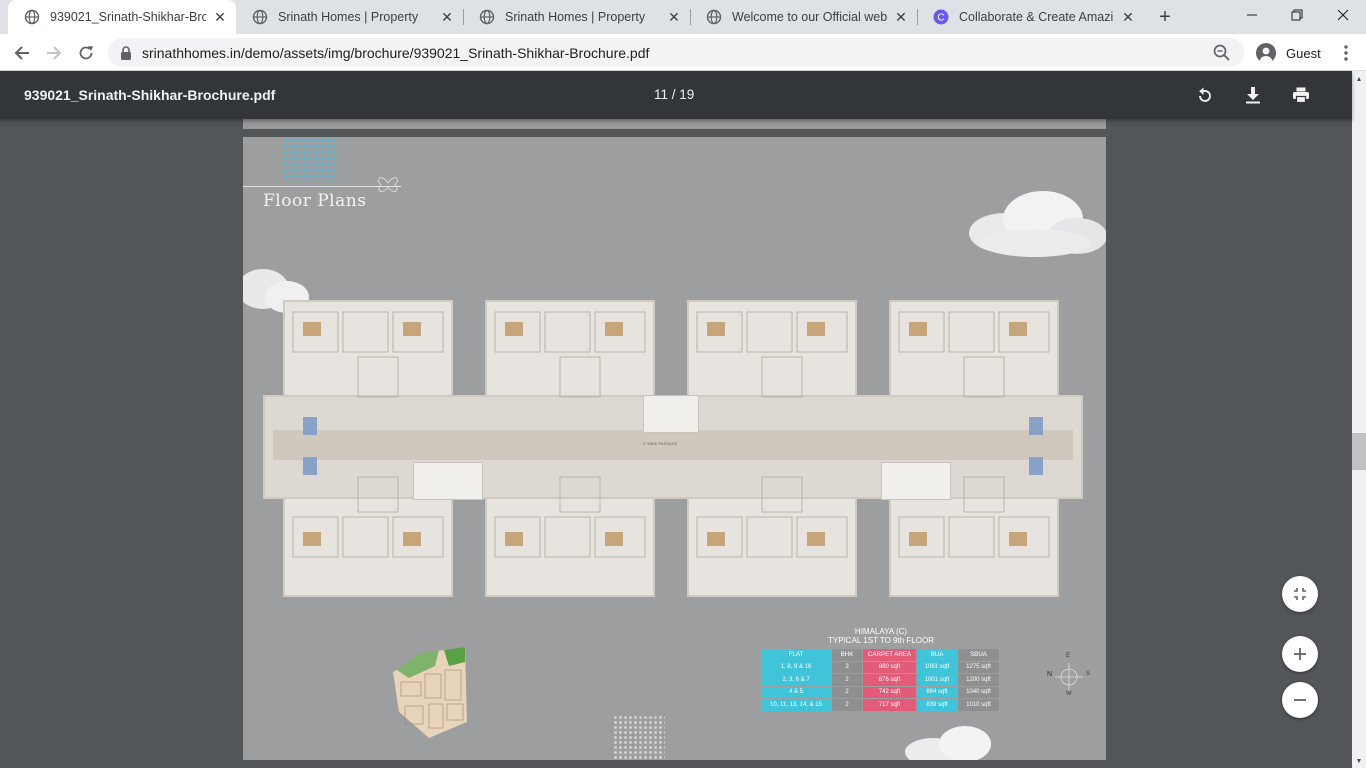 The width and height of the screenshot is (1366, 768). I want to click on fit-page-icon, so click(1300, 594).